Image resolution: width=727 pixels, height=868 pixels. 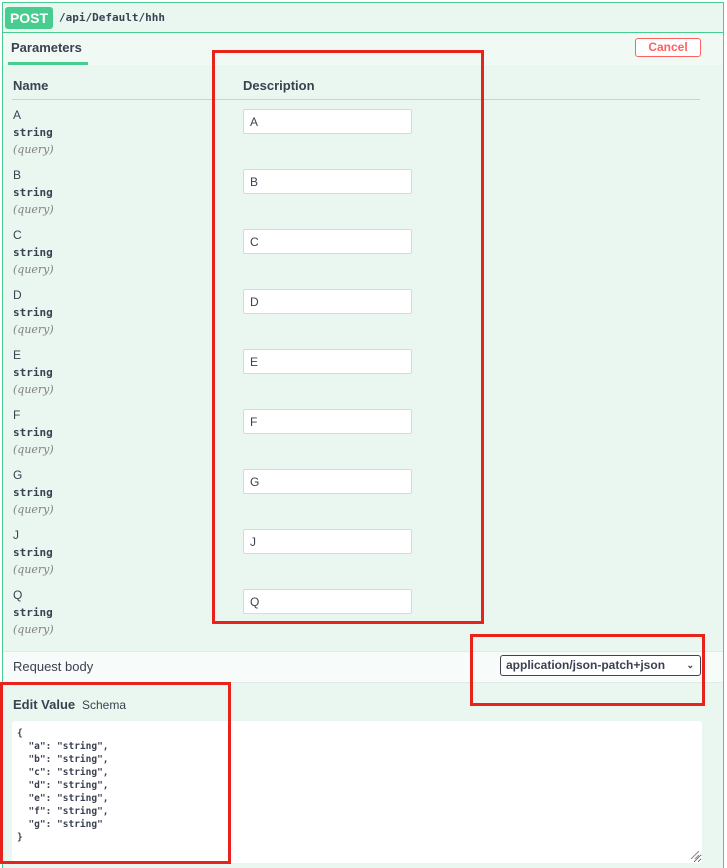 I want to click on parameter-name: J, so click(x=16, y=535).